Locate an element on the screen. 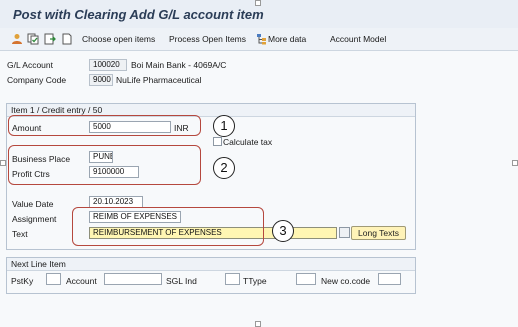 The image size is (518, 327). ttype-label: TType is located at coordinates (255, 281).